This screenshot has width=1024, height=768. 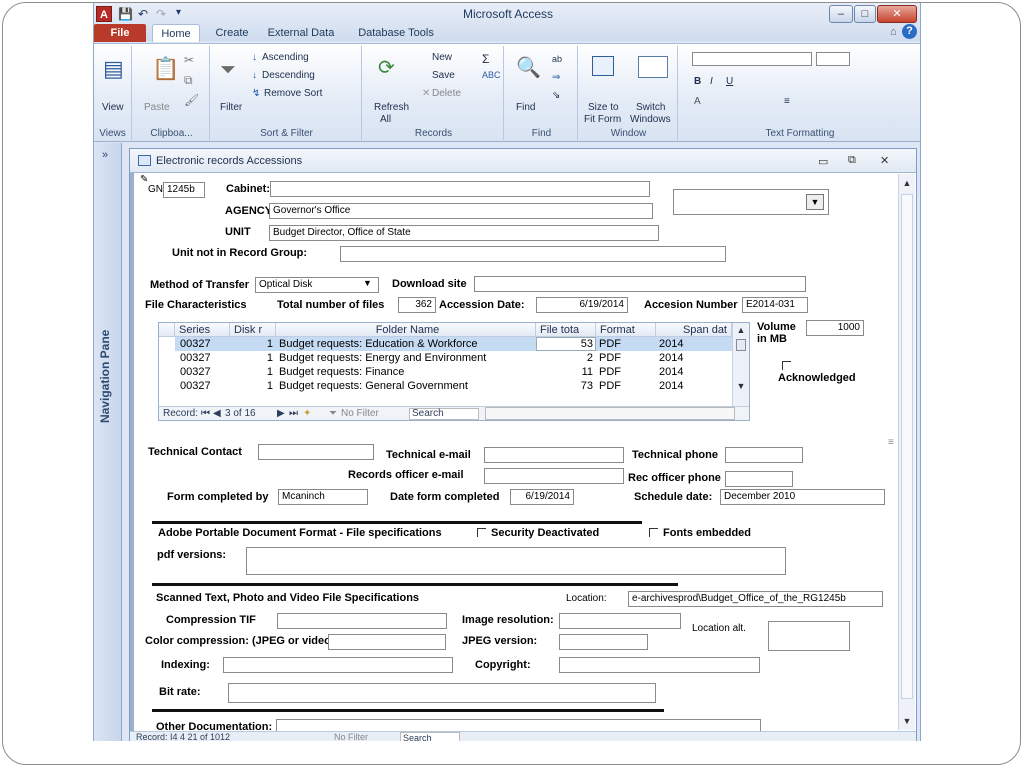 What do you see at coordinates (525, 107) in the screenshot?
I see `find-button: Find` at bounding box center [525, 107].